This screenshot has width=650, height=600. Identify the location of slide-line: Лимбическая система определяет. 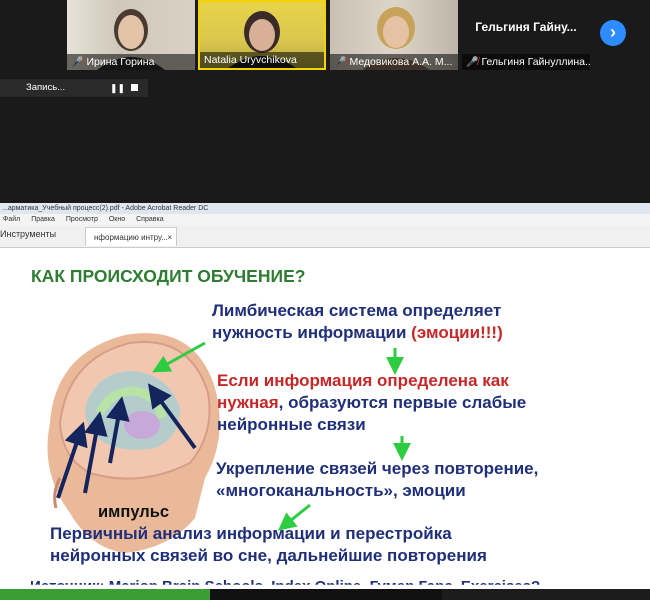
(357, 310).